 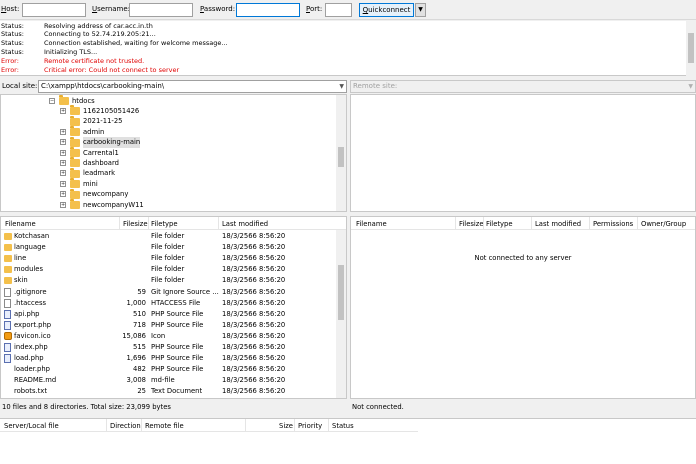 What do you see at coordinates (169, 247) in the screenshot?
I see `file-row: language File folder 18/3/2566 8:56:20` at bounding box center [169, 247].